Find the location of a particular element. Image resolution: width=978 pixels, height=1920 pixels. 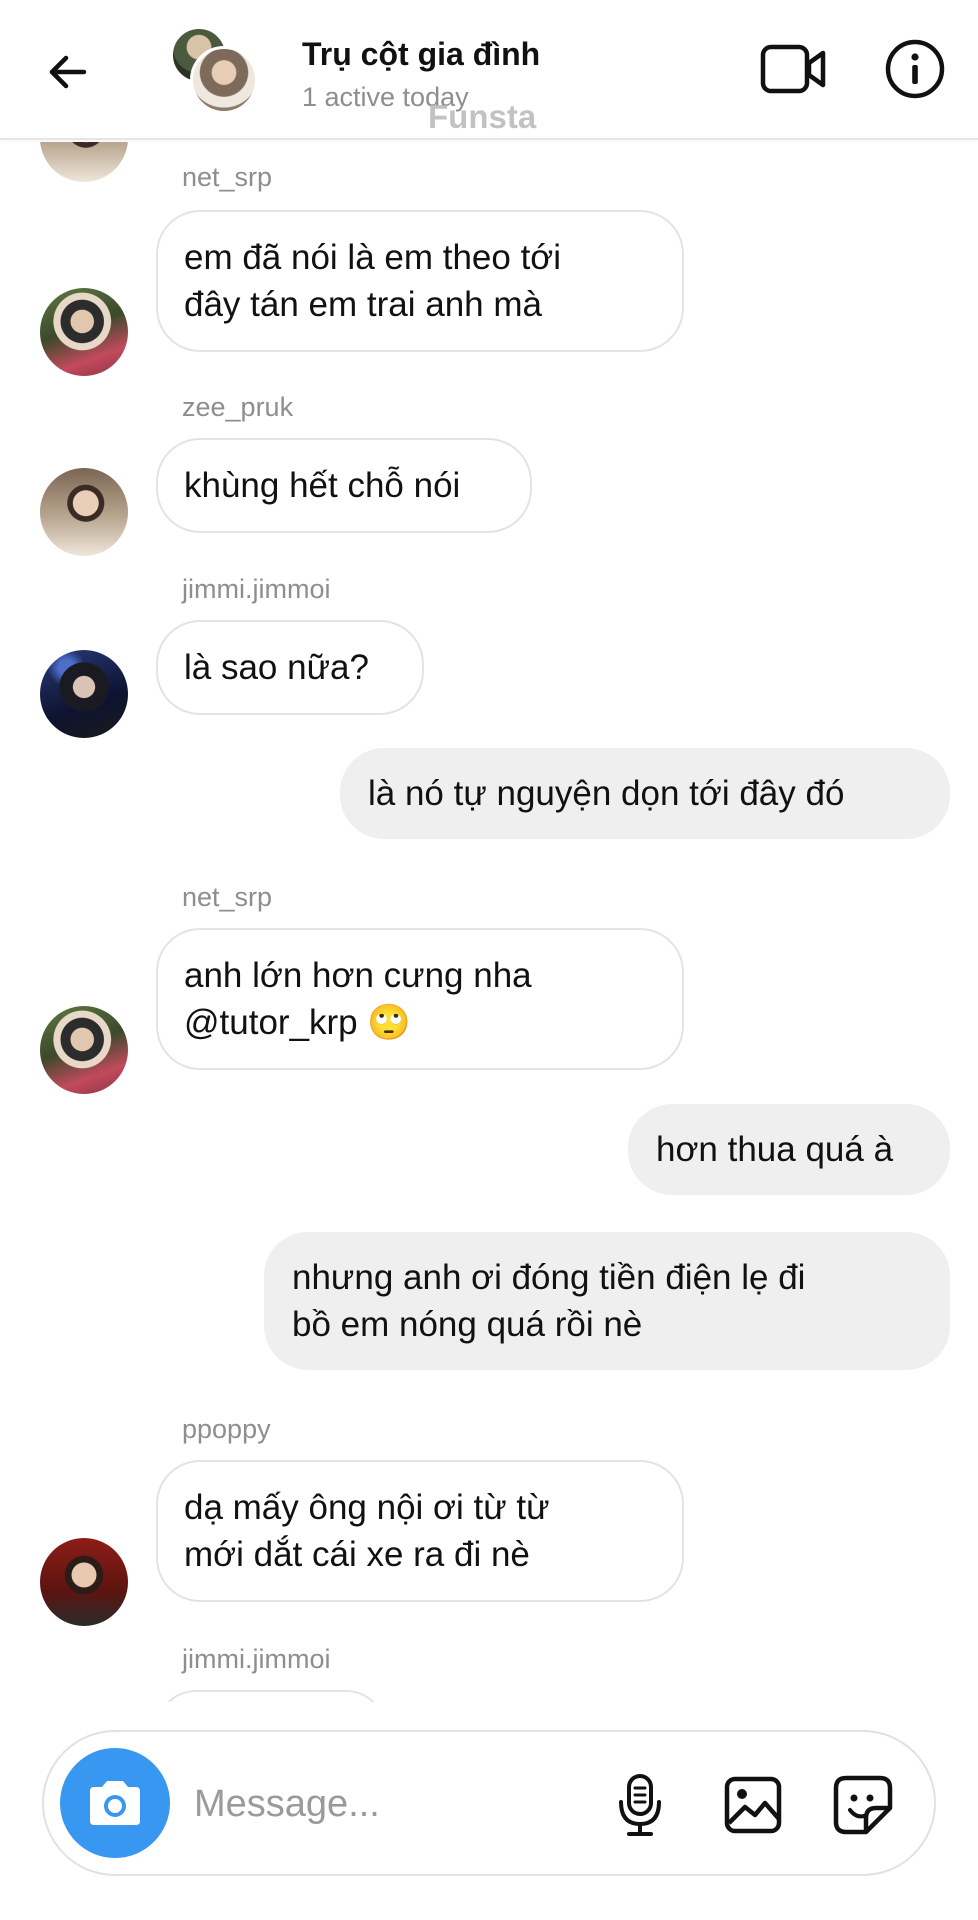

gallery-icon is located at coordinates (753, 1805).